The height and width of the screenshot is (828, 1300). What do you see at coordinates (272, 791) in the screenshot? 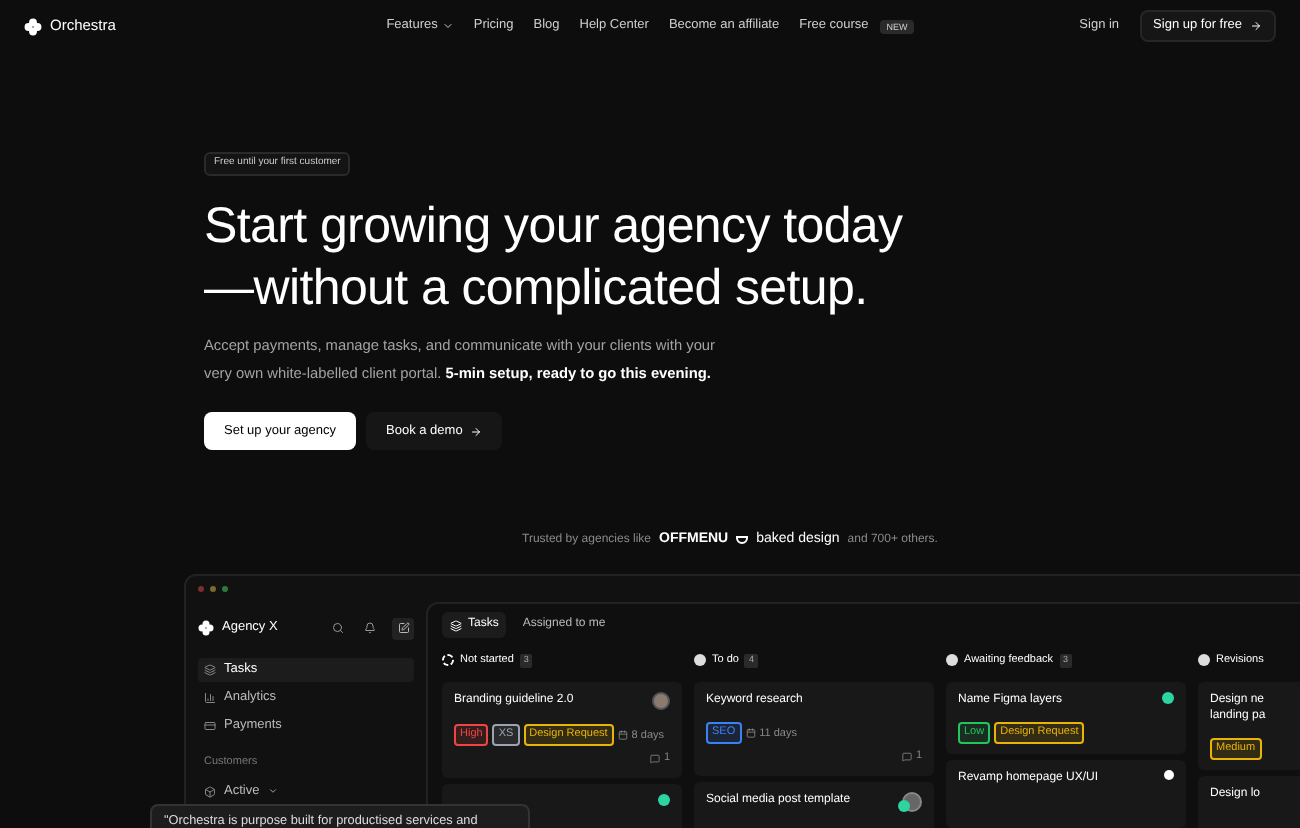
I see `caret-icon` at bounding box center [272, 791].